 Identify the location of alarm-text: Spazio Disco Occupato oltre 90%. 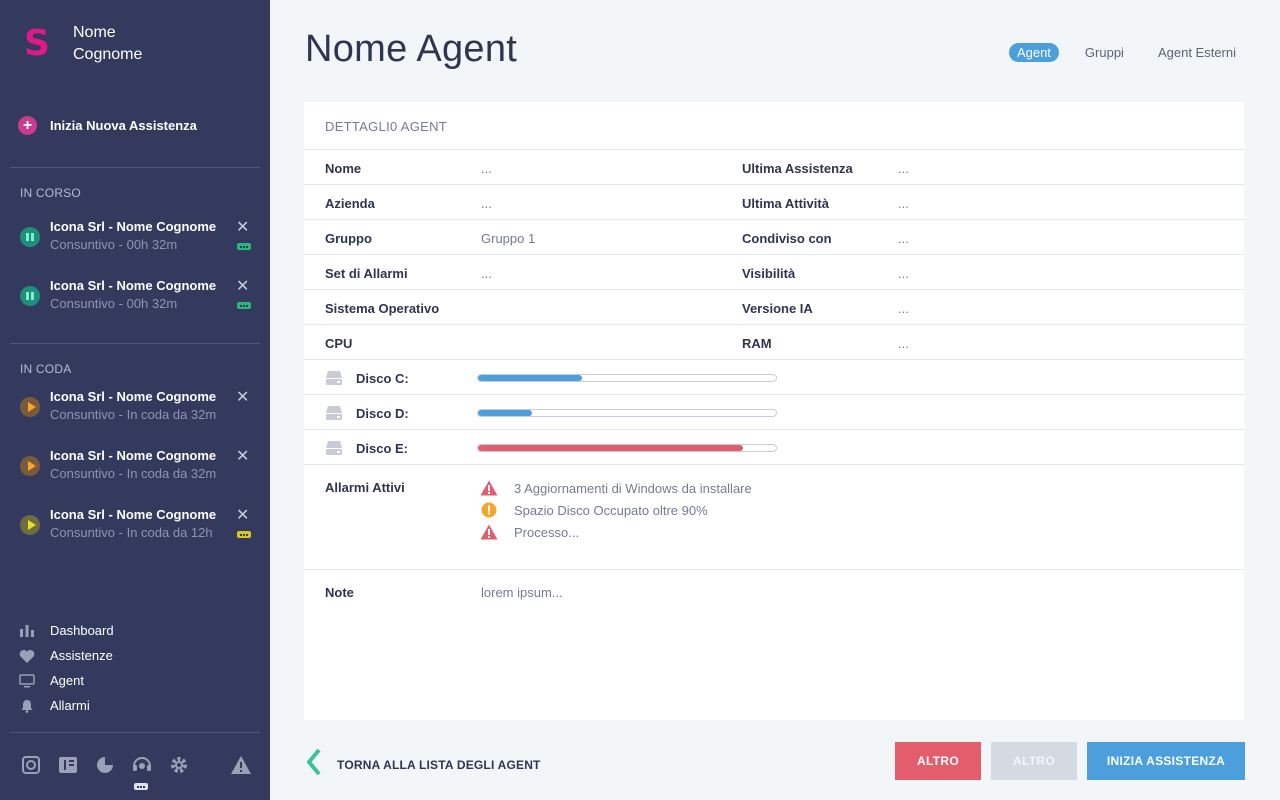
(611, 510).